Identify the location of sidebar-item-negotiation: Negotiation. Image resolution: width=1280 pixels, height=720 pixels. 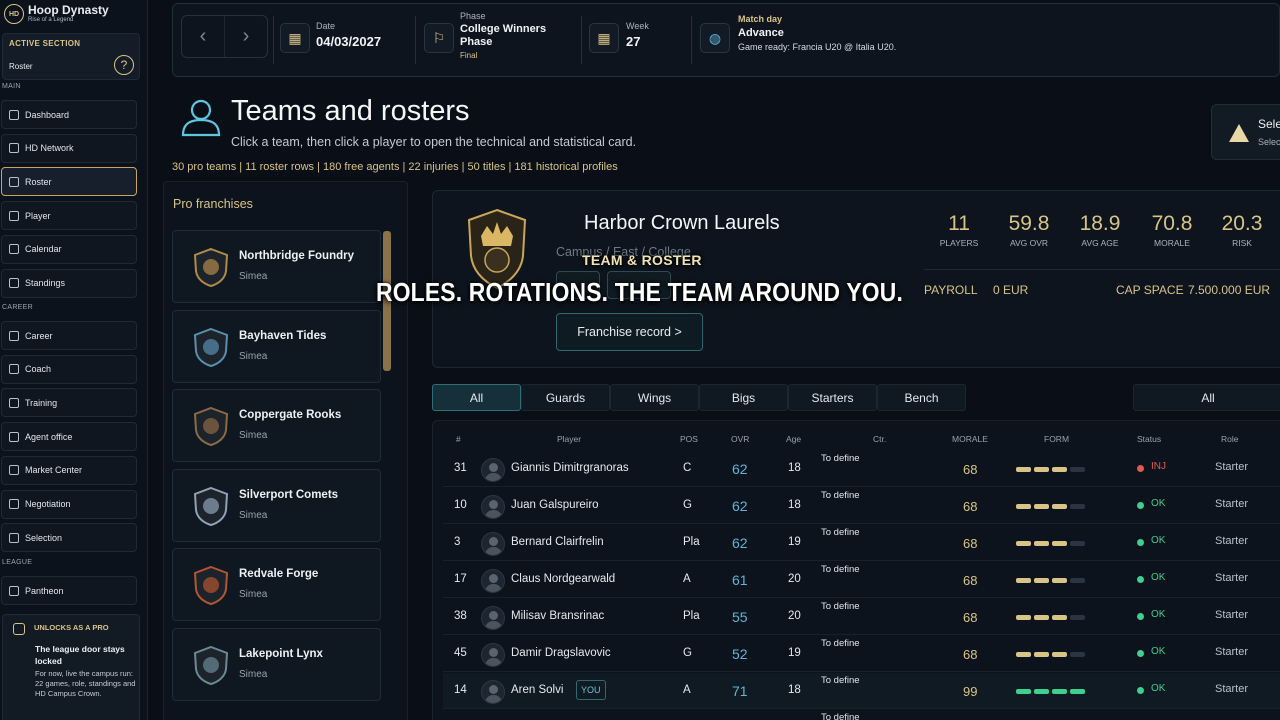
(69, 504).